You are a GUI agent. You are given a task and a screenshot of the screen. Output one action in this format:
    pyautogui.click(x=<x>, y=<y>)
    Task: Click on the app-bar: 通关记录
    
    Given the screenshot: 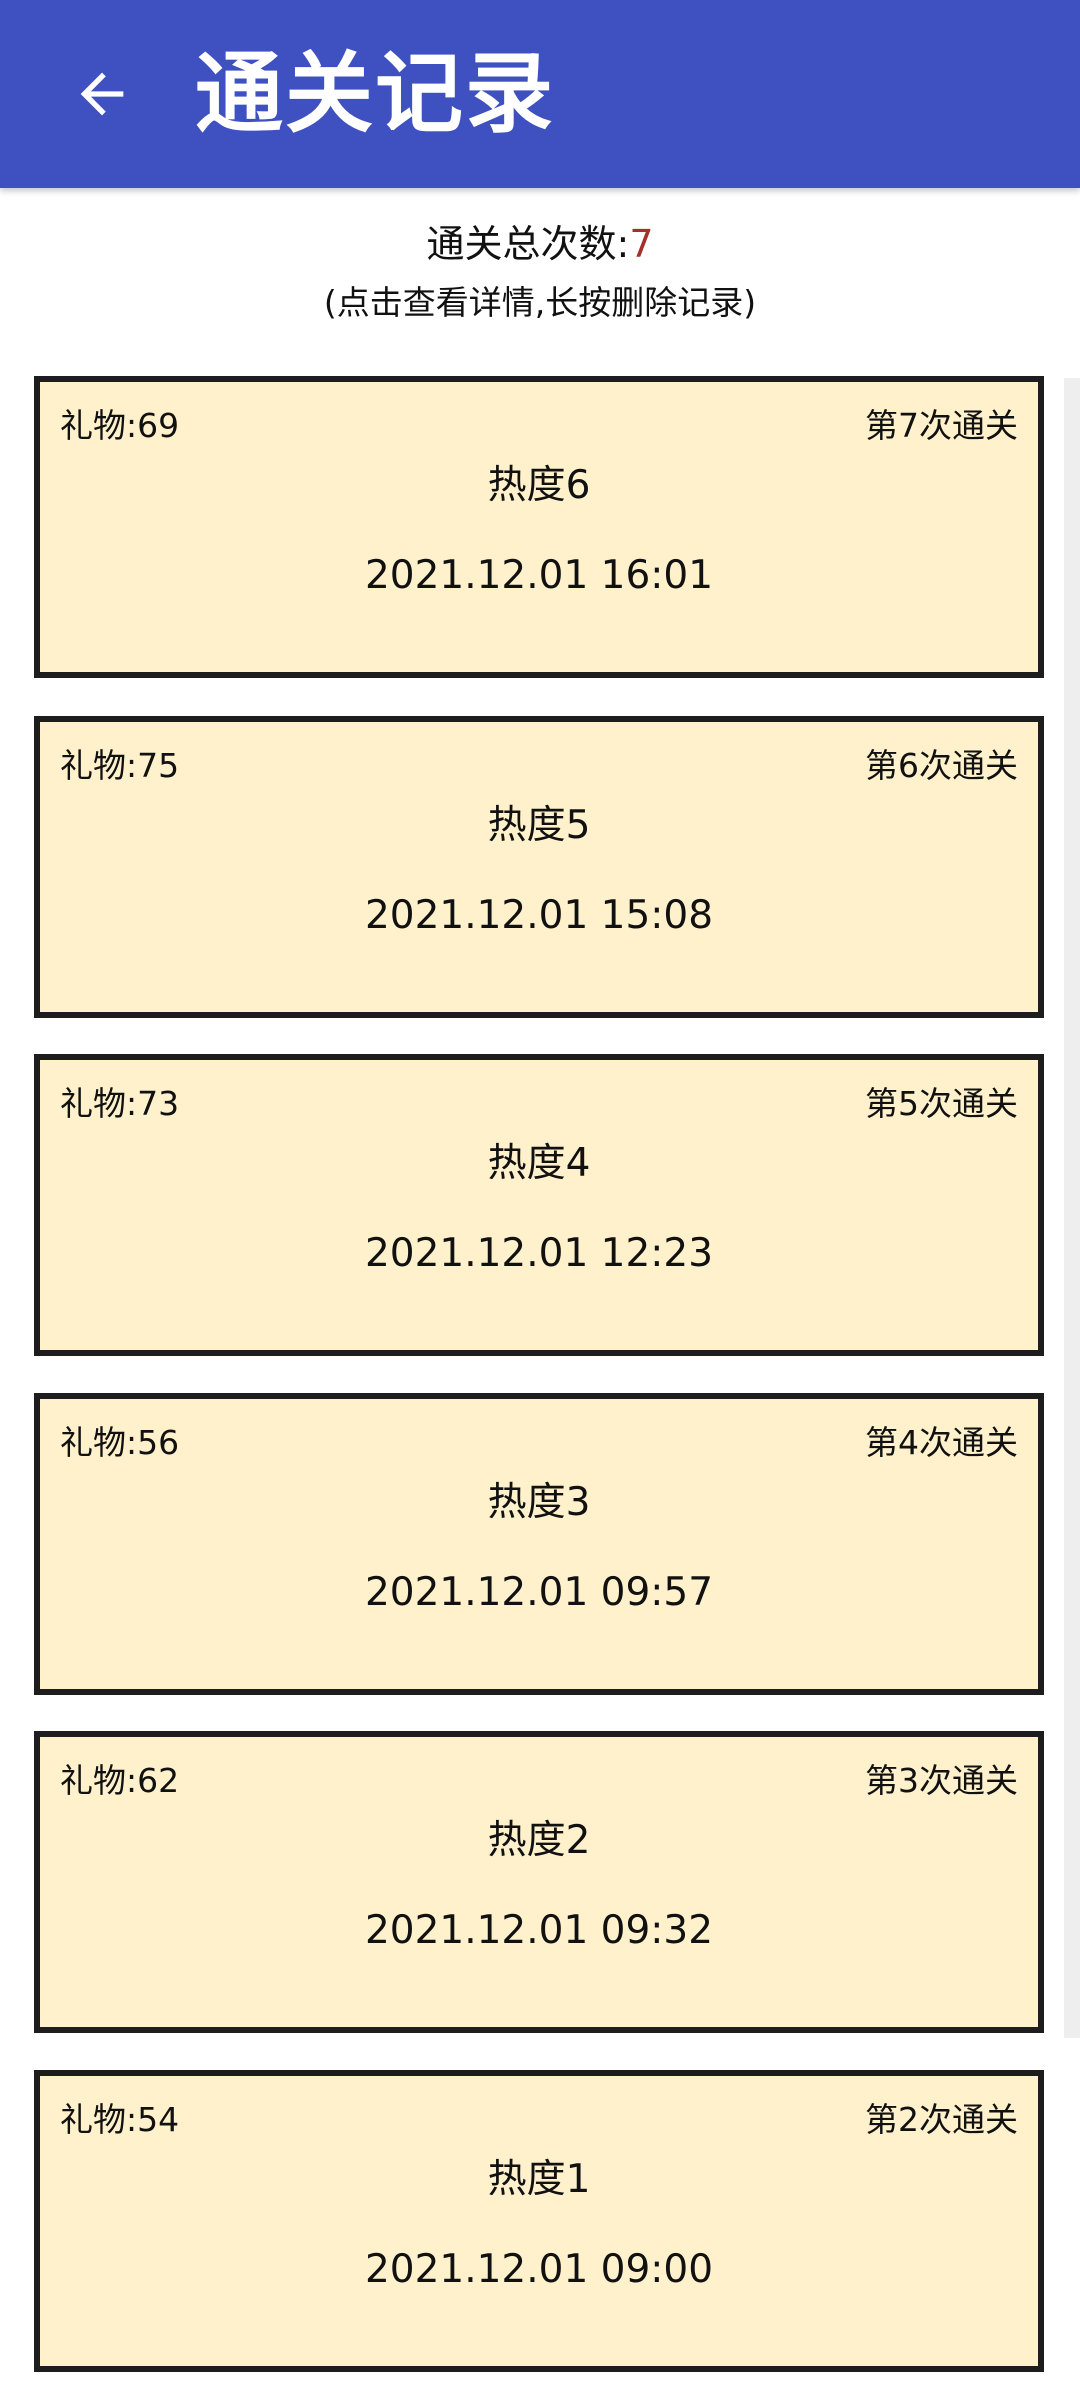 What is the action you would take?
    pyautogui.click(x=540, y=94)
    